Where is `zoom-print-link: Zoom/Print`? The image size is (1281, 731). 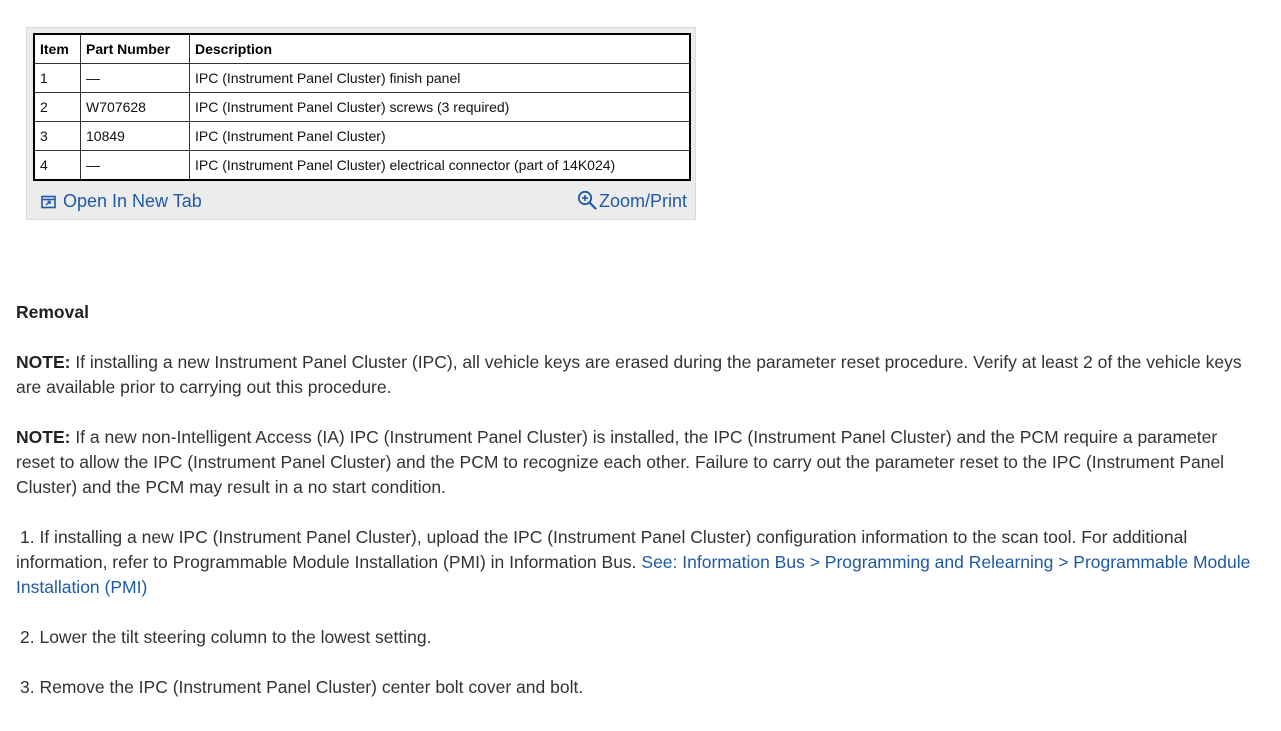 zoom-print-link: Zoom/Print is located at coordinates (632, 201).